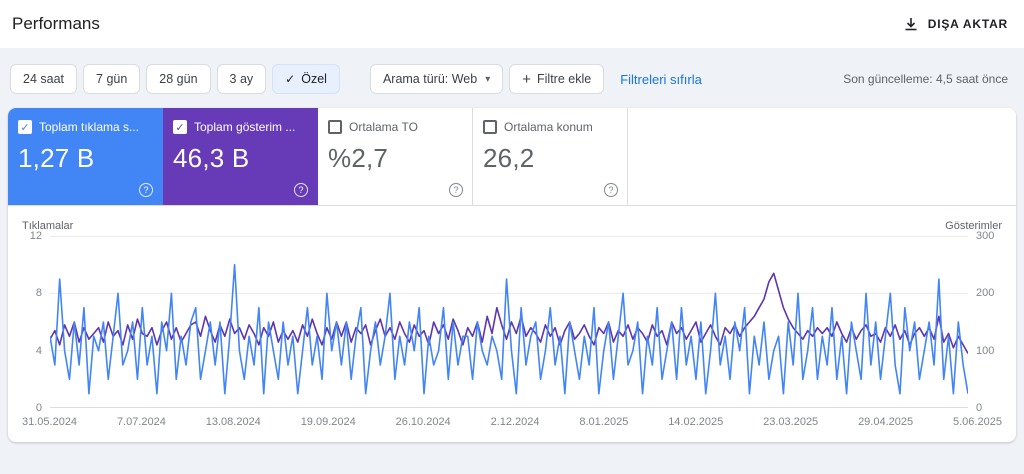 The height and width of the screenshot is (474, 1024). What do you see at coordinates (696, 422) in the screenshot?
I see `x-axis-label: 14.02.2025` at bounding box center [696, 422].